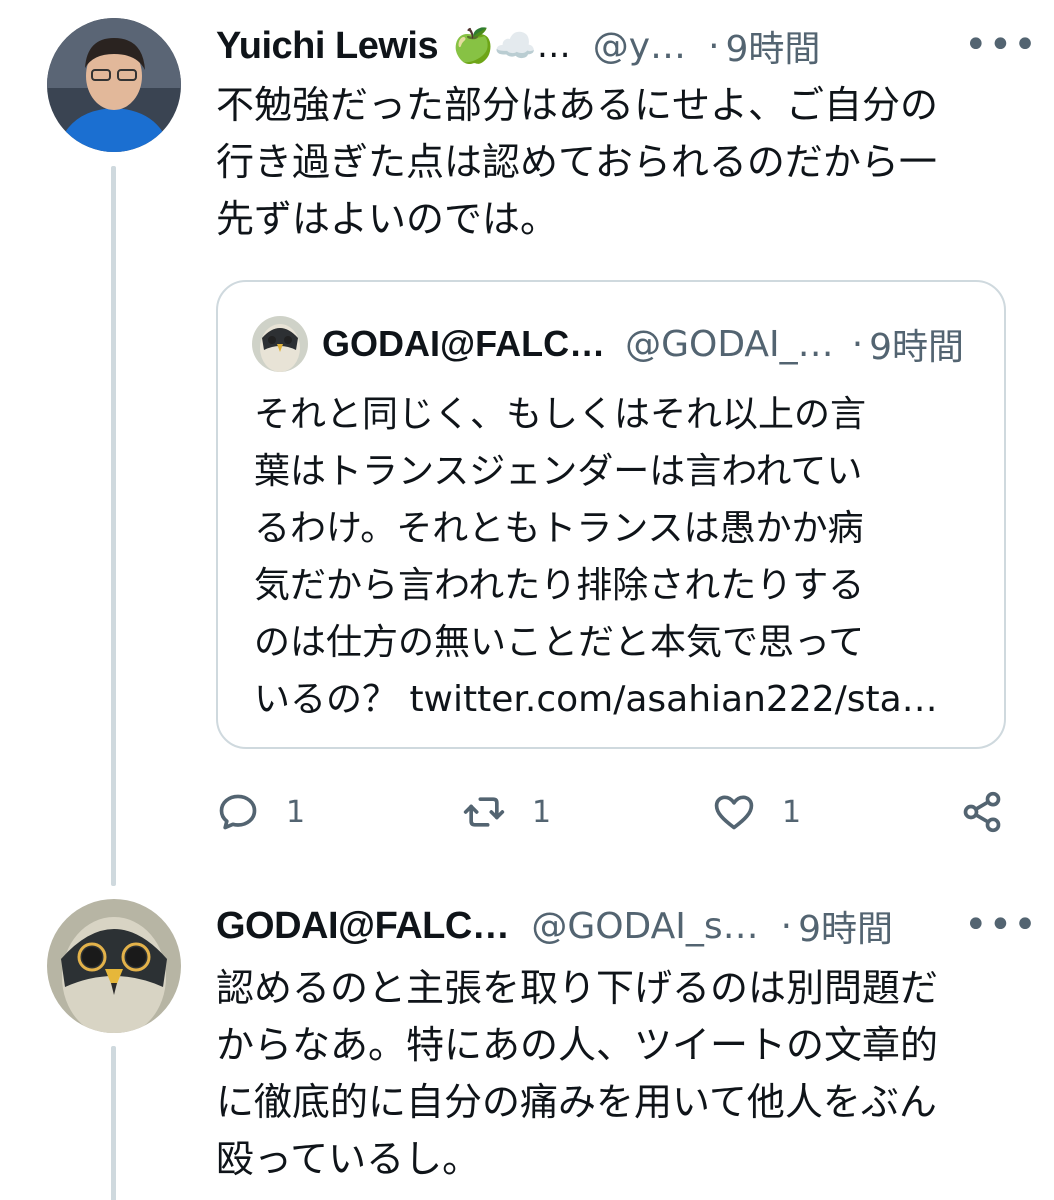  What do you see at coordinates (734, 812) in the screenshot?
I see `like-icon` at bounding box center [734, 812].